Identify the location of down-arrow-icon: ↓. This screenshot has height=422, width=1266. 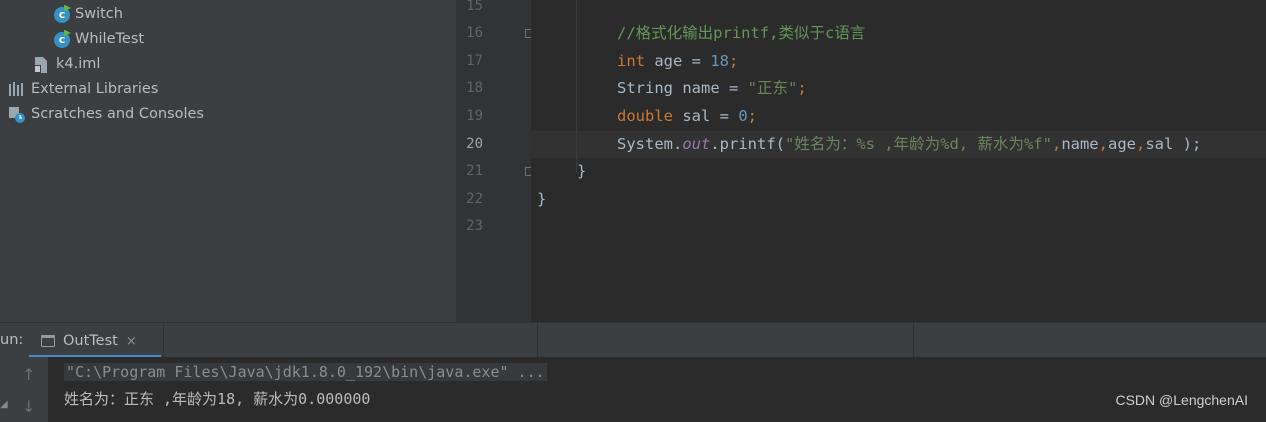
(28, 406).